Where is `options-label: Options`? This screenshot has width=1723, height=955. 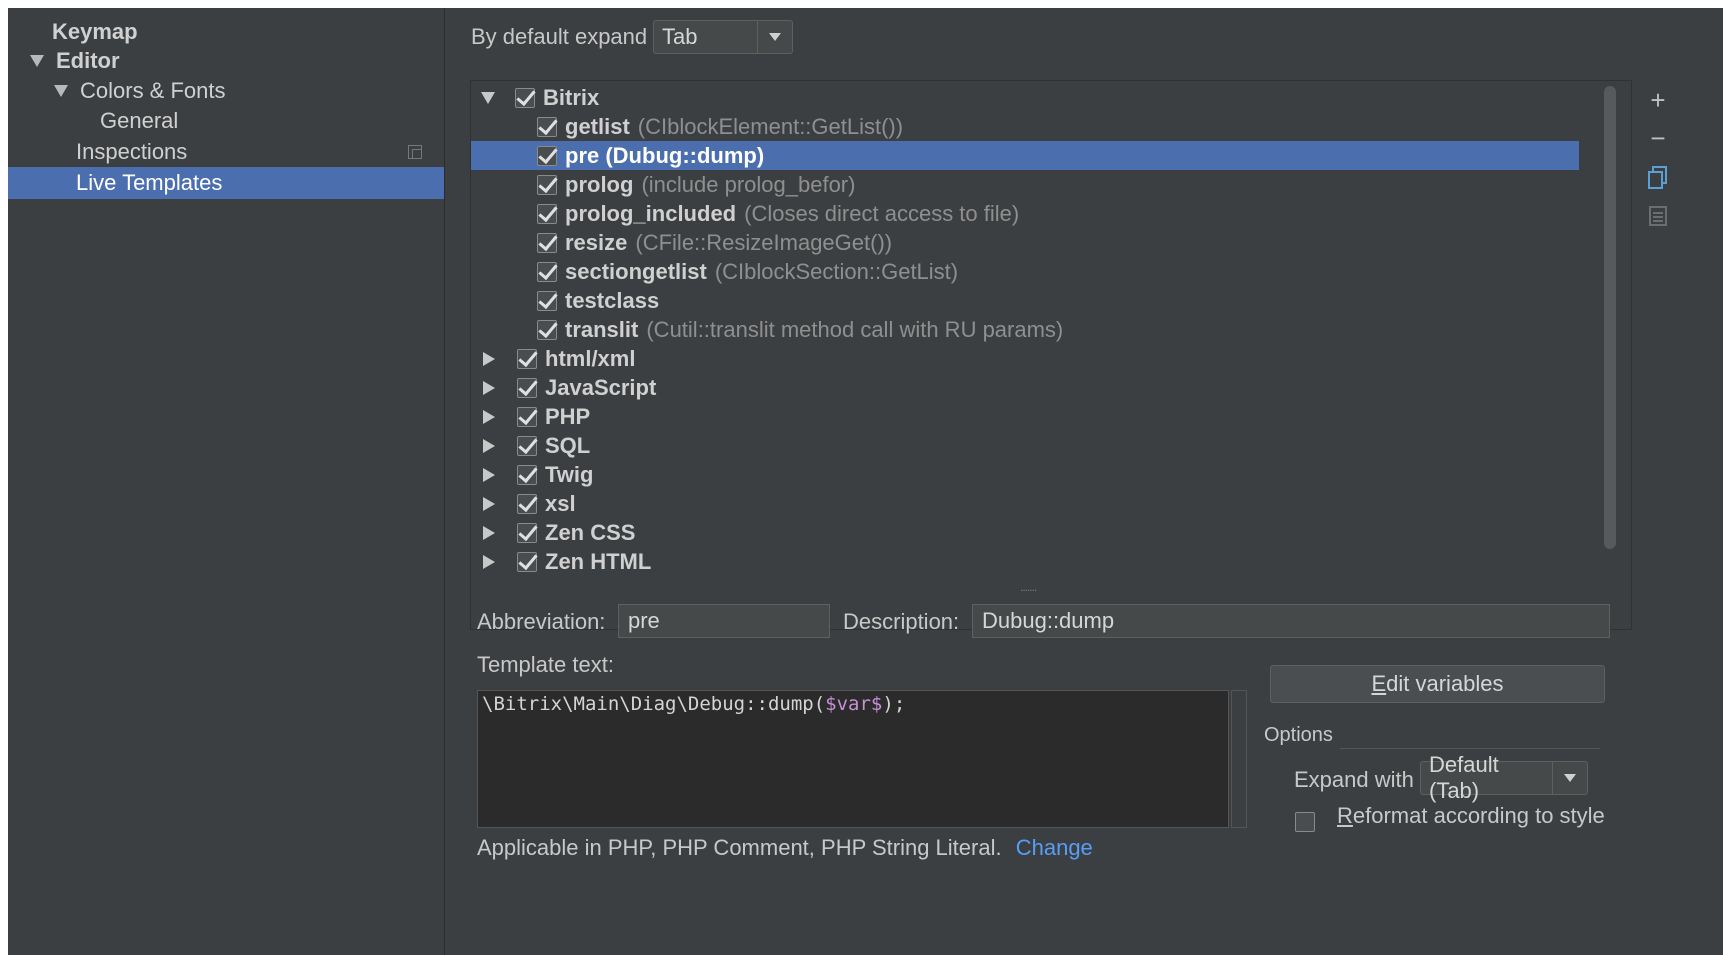 options-label: Options is located at coordinates (1298, 735).